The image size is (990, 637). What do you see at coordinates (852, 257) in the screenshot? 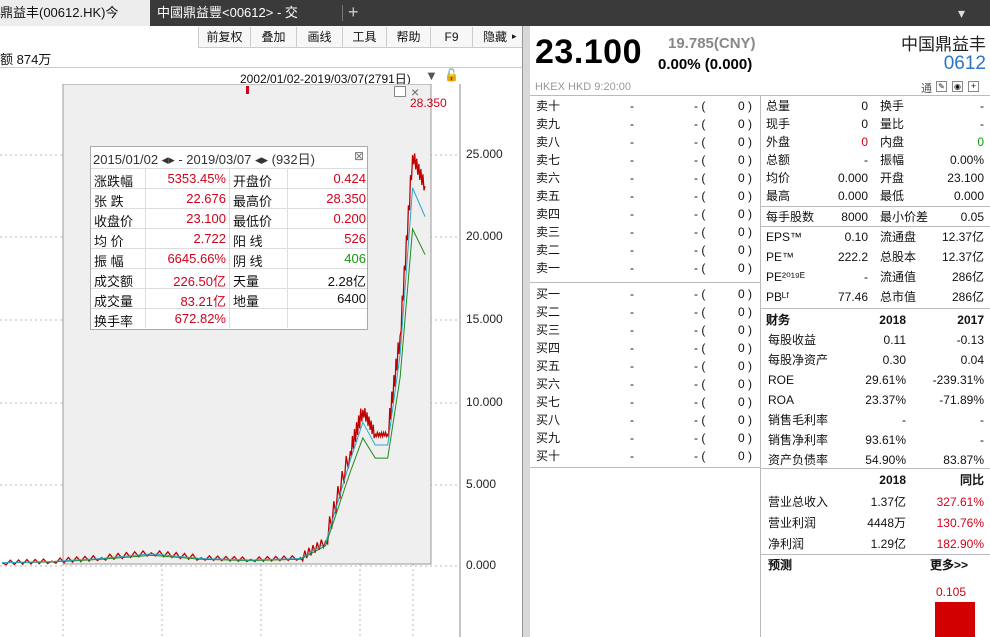
I see `ratio-value: 222.2` at bounding box center [852, 257].